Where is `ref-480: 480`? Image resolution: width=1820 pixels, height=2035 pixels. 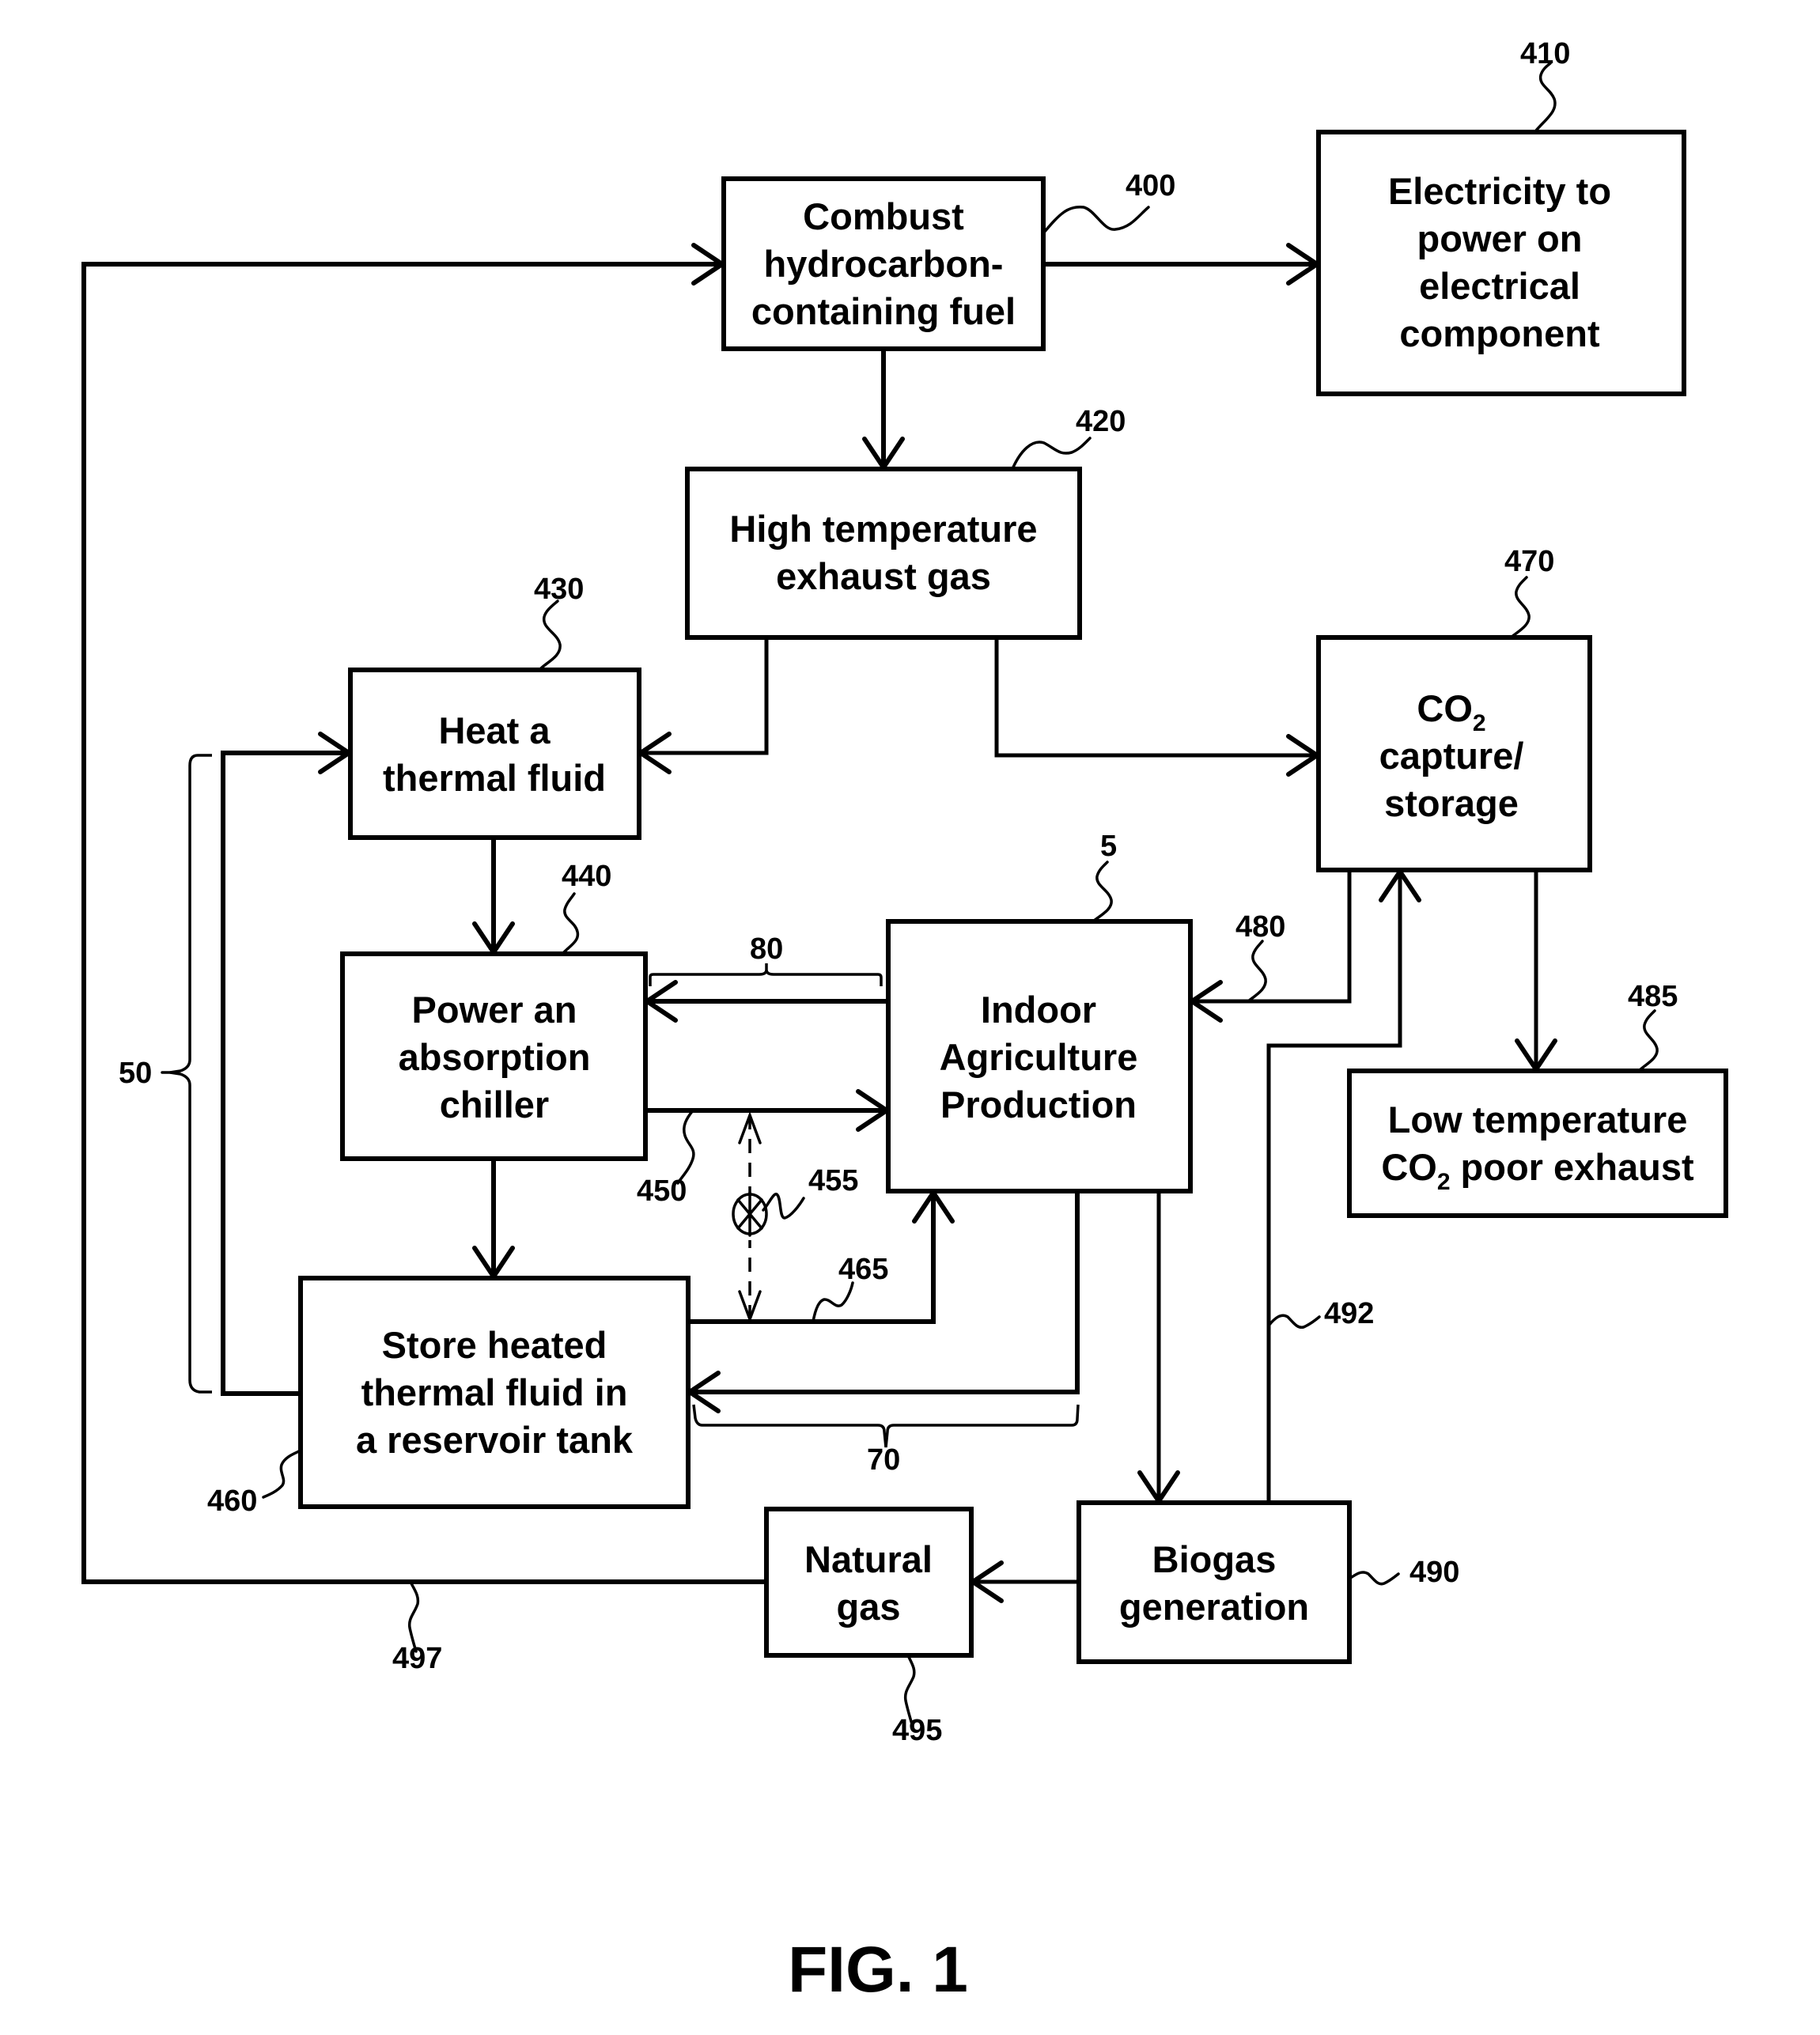
ref-480: 480 is located at coordinates (1260, 927).